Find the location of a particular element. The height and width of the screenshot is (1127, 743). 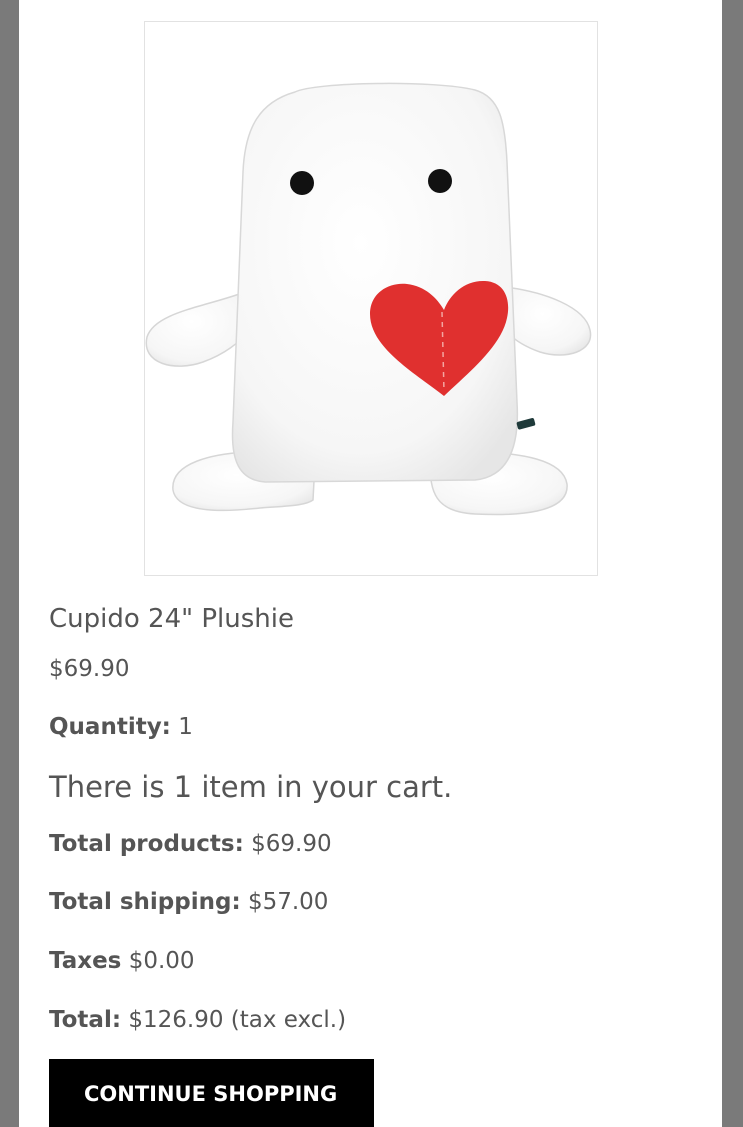

taxes-value: $0.00 is located at coordinates (161, 961).